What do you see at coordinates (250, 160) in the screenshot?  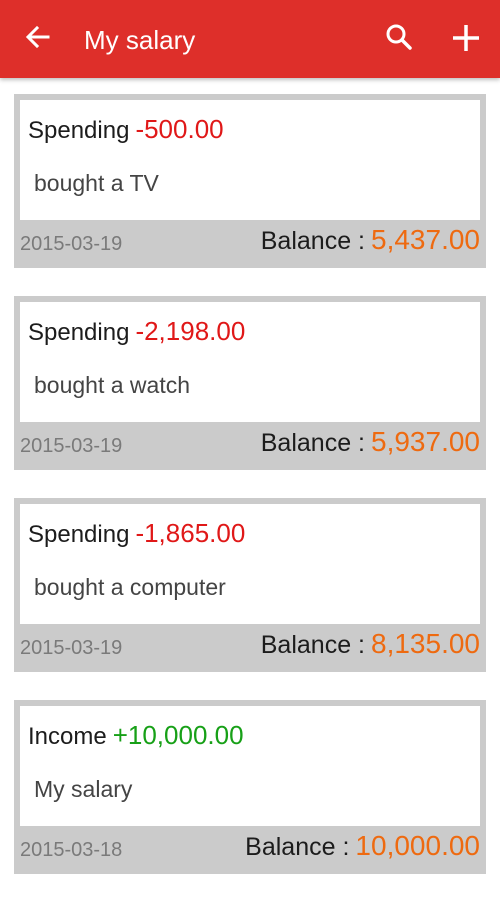 I see `record-body: Spending -500.00 bought a TV` at bounding box center [250, 160].